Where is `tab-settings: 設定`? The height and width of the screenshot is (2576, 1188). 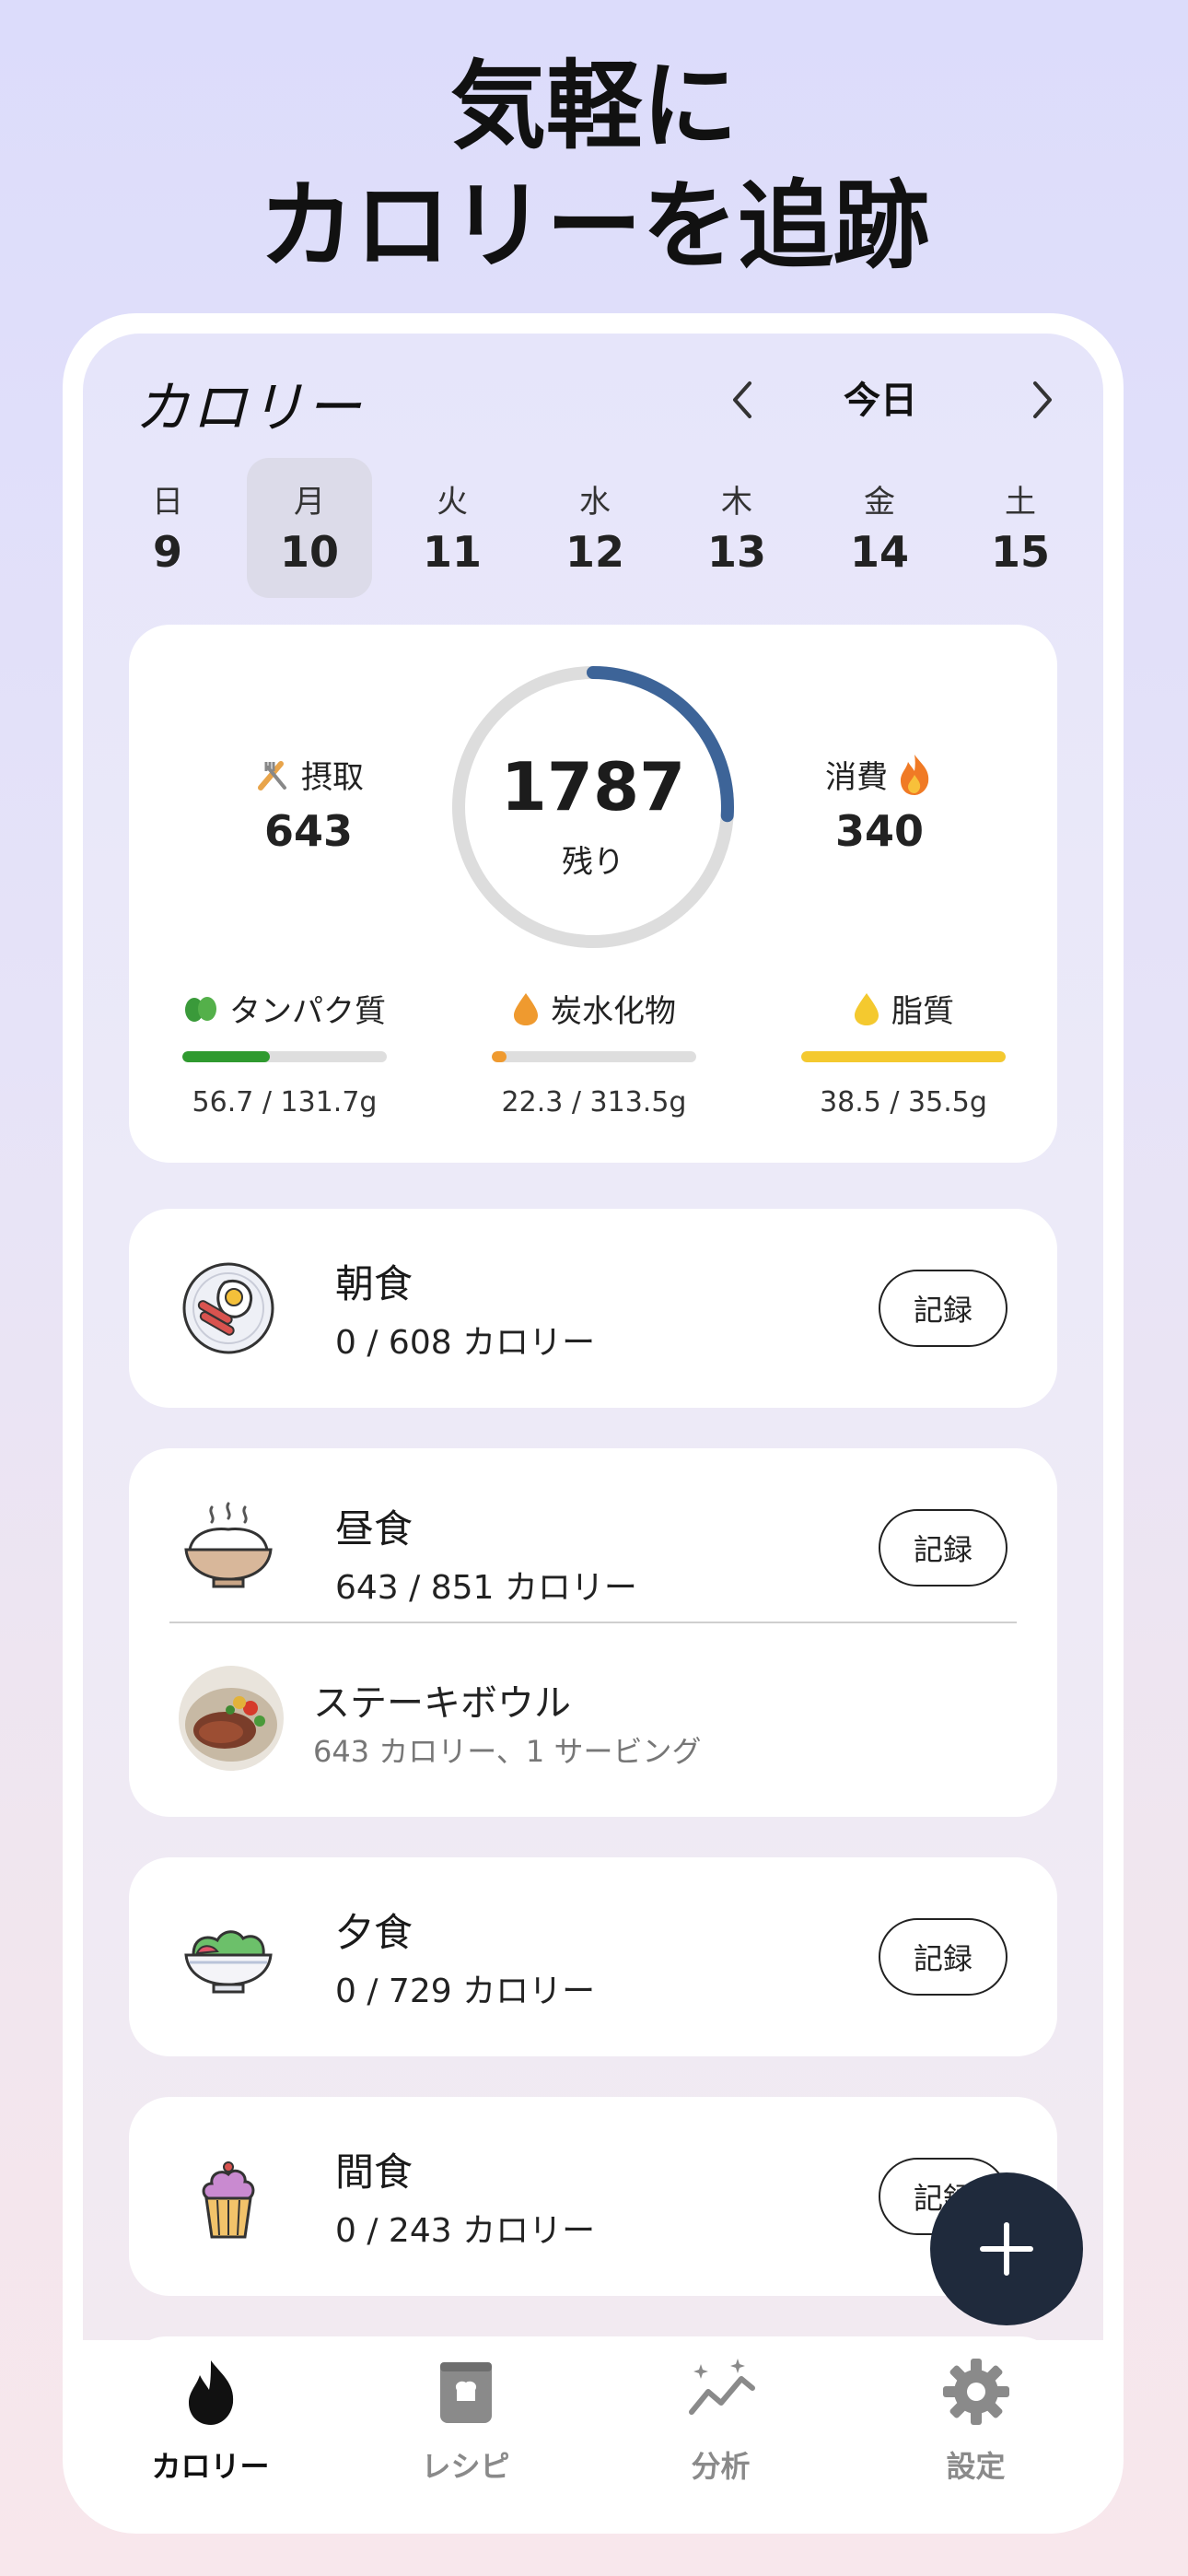 tab-settings: 設定 is located at coordinates (976, 2424).